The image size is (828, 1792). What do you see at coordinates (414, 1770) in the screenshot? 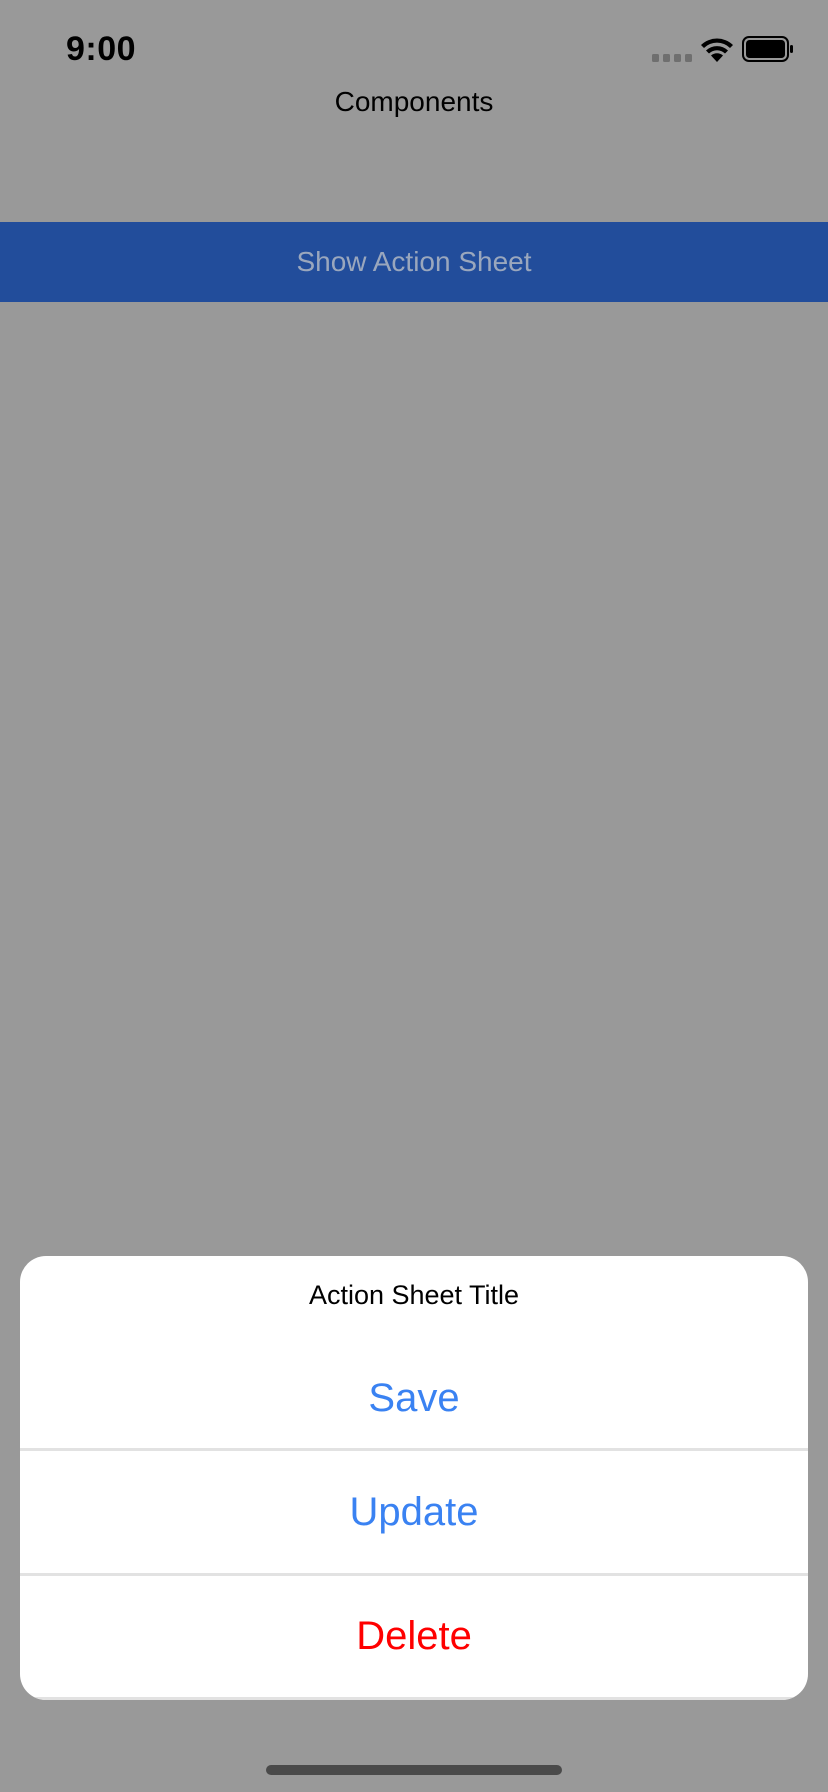
I see `home-indicator` at bounding box center [414, 1770].